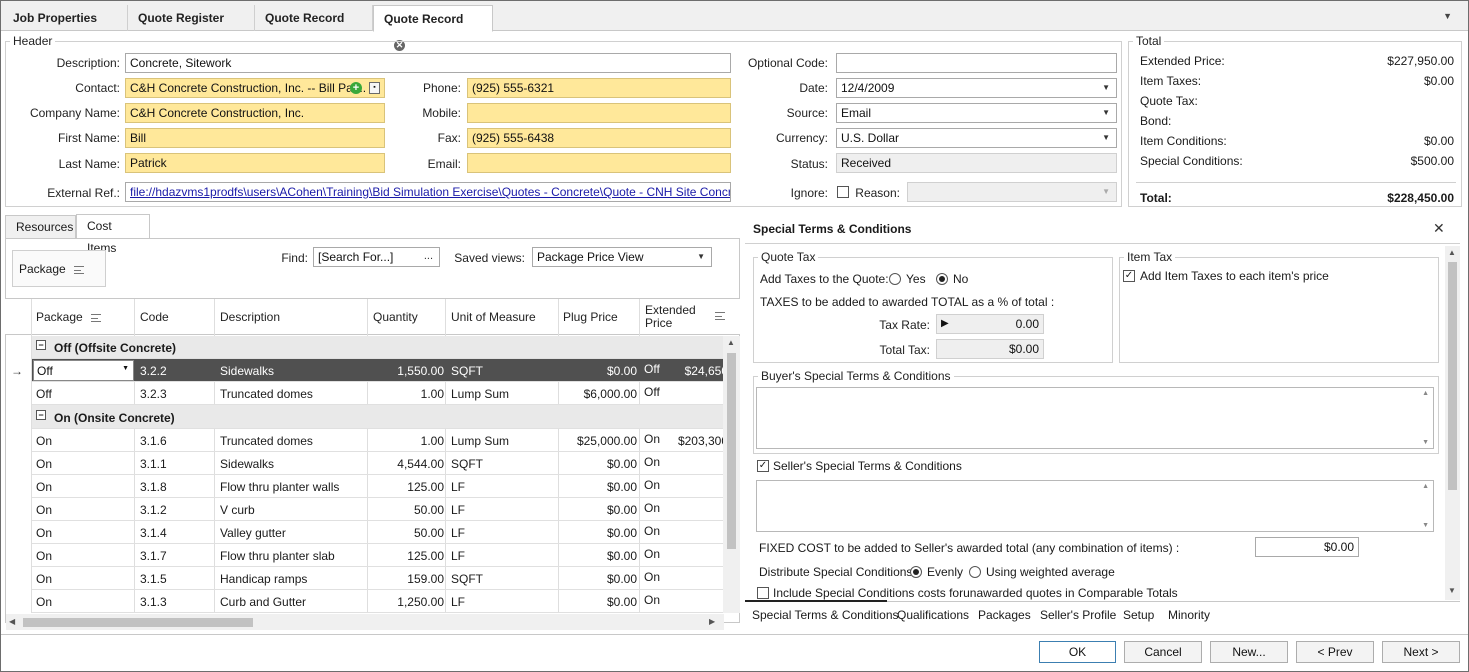 This screenshot has height=672, width=1469. I want to click on fax-input: (925) 555-6438, so click(599, 138).